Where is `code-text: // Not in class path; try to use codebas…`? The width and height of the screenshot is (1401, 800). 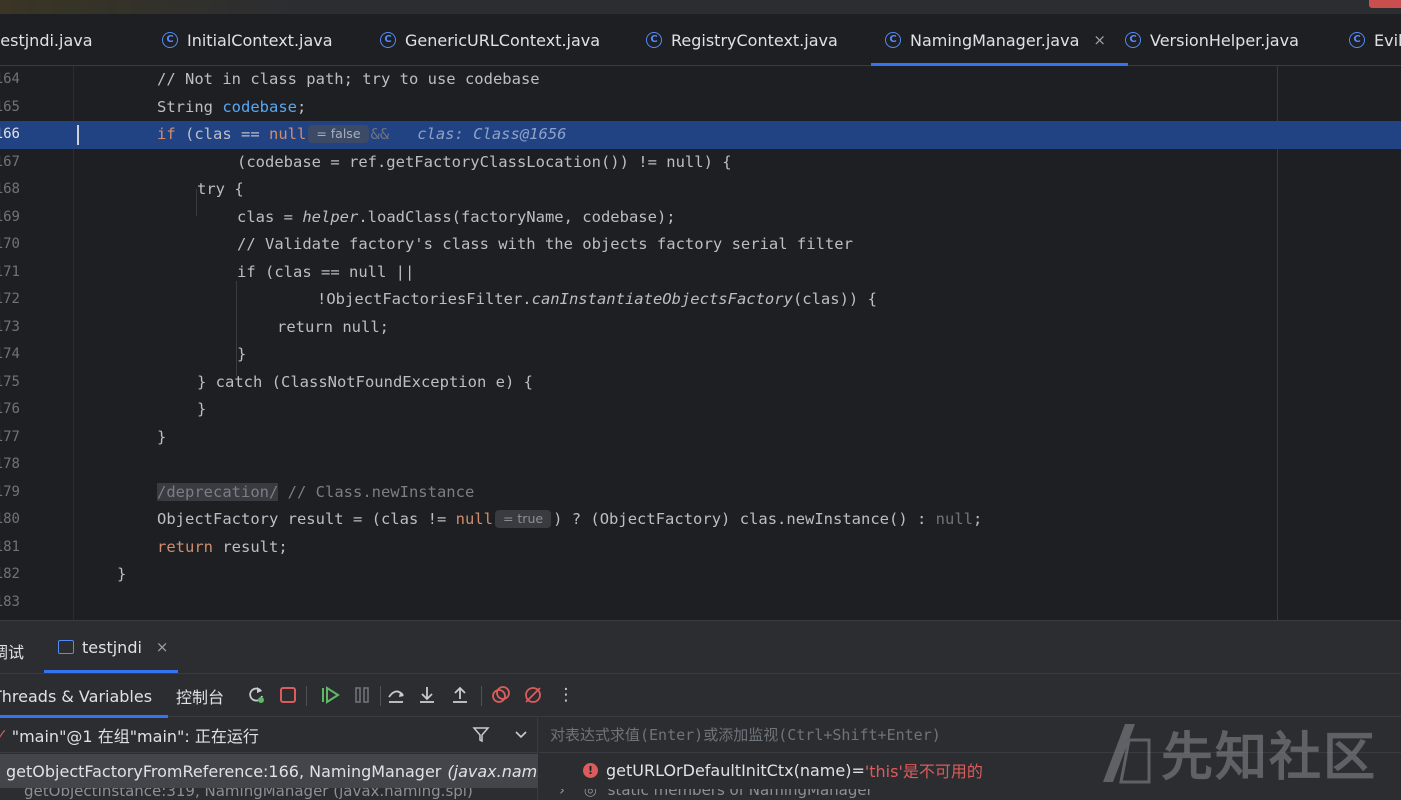
code-text: // Not in class path; try to use codebas… is located at coordinates (348, 79).